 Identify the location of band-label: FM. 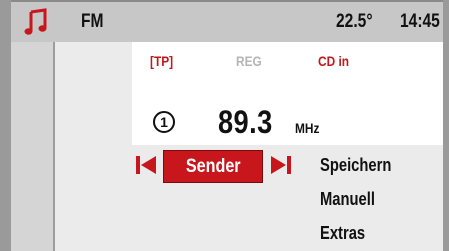
(92, 21).